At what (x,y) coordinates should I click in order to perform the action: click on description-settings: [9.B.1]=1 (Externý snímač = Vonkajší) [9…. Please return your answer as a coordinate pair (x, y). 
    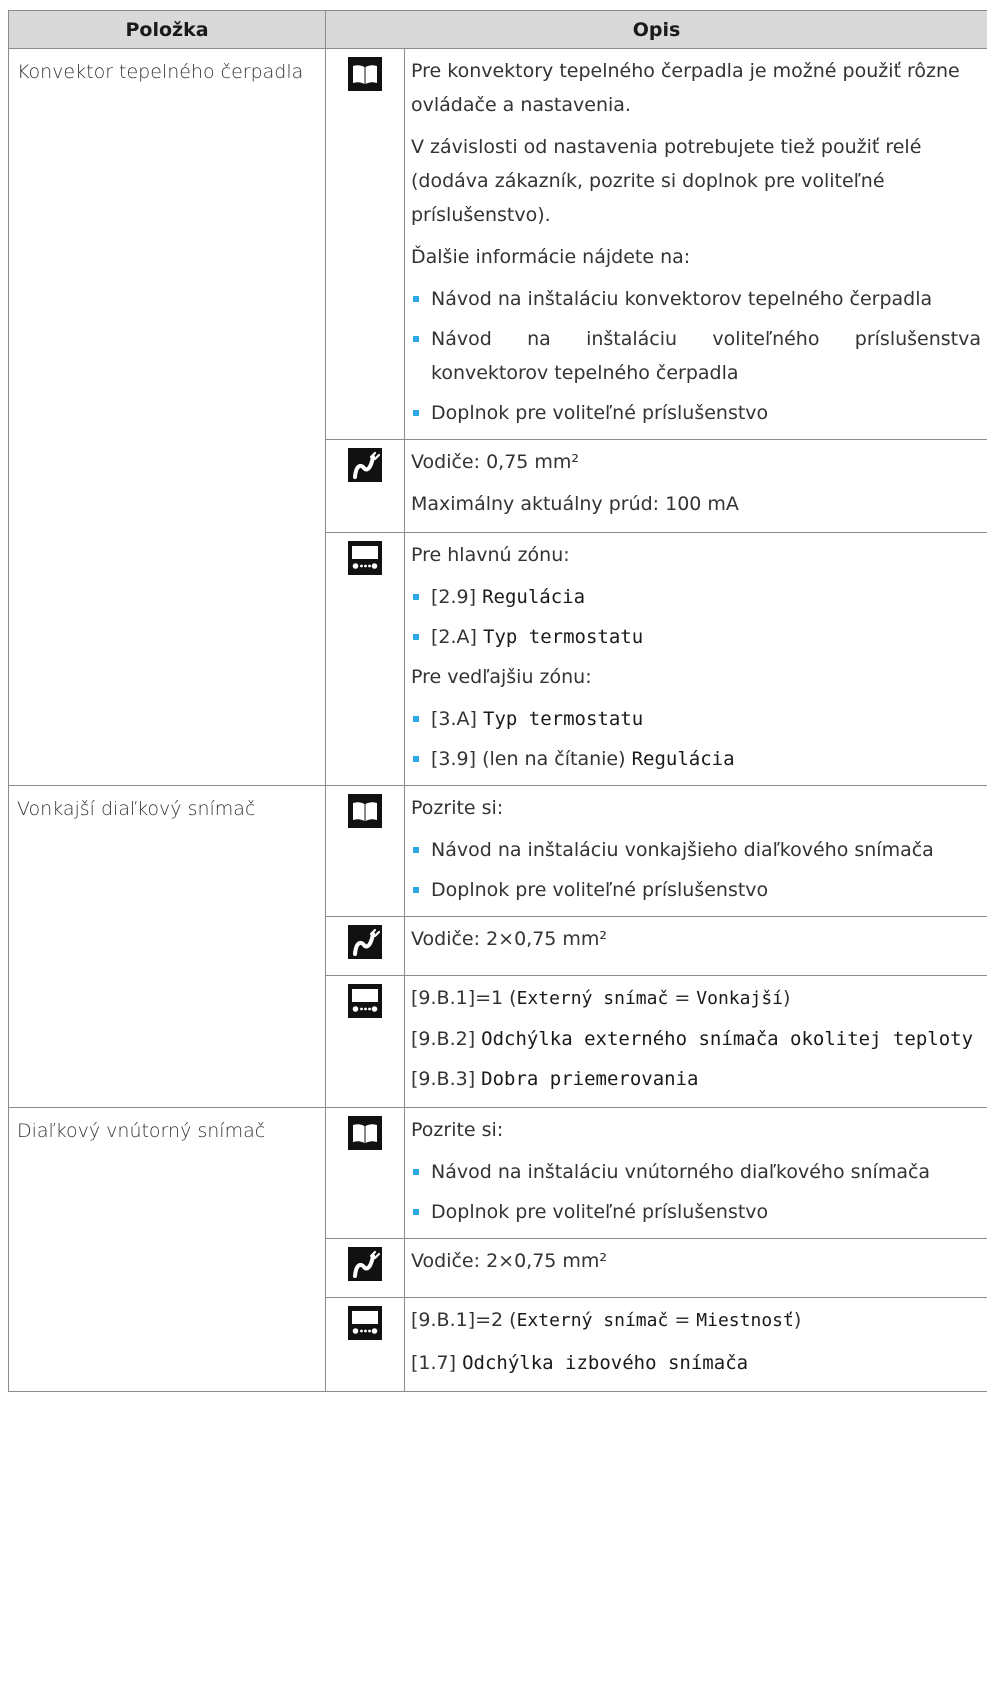
    Looking at the image, I should click on (695, 1041).